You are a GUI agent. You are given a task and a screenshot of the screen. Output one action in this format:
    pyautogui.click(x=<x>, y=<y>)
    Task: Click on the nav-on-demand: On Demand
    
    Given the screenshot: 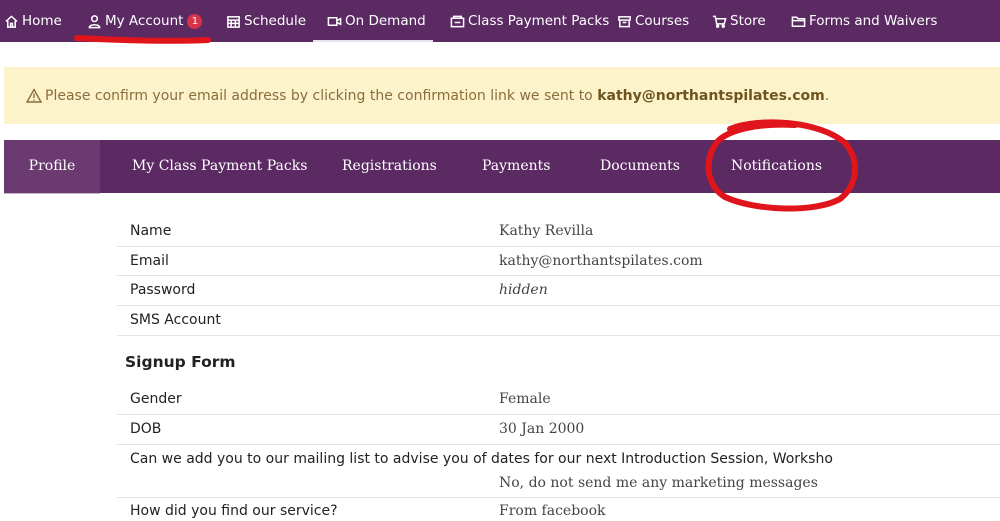 What is the action you would take?
    pyautogui.click(x=376, y=21)
    